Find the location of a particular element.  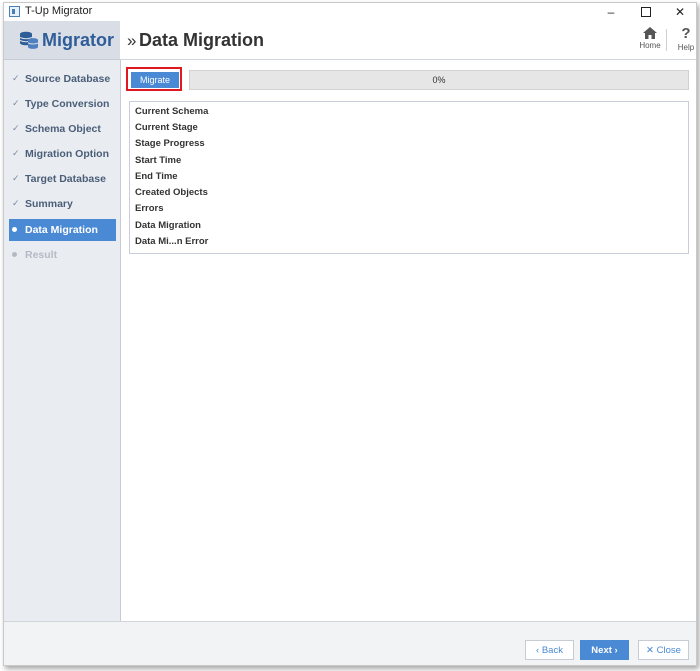

sidebar-item-label: Type Conversion is located at coordinates (67, 104).